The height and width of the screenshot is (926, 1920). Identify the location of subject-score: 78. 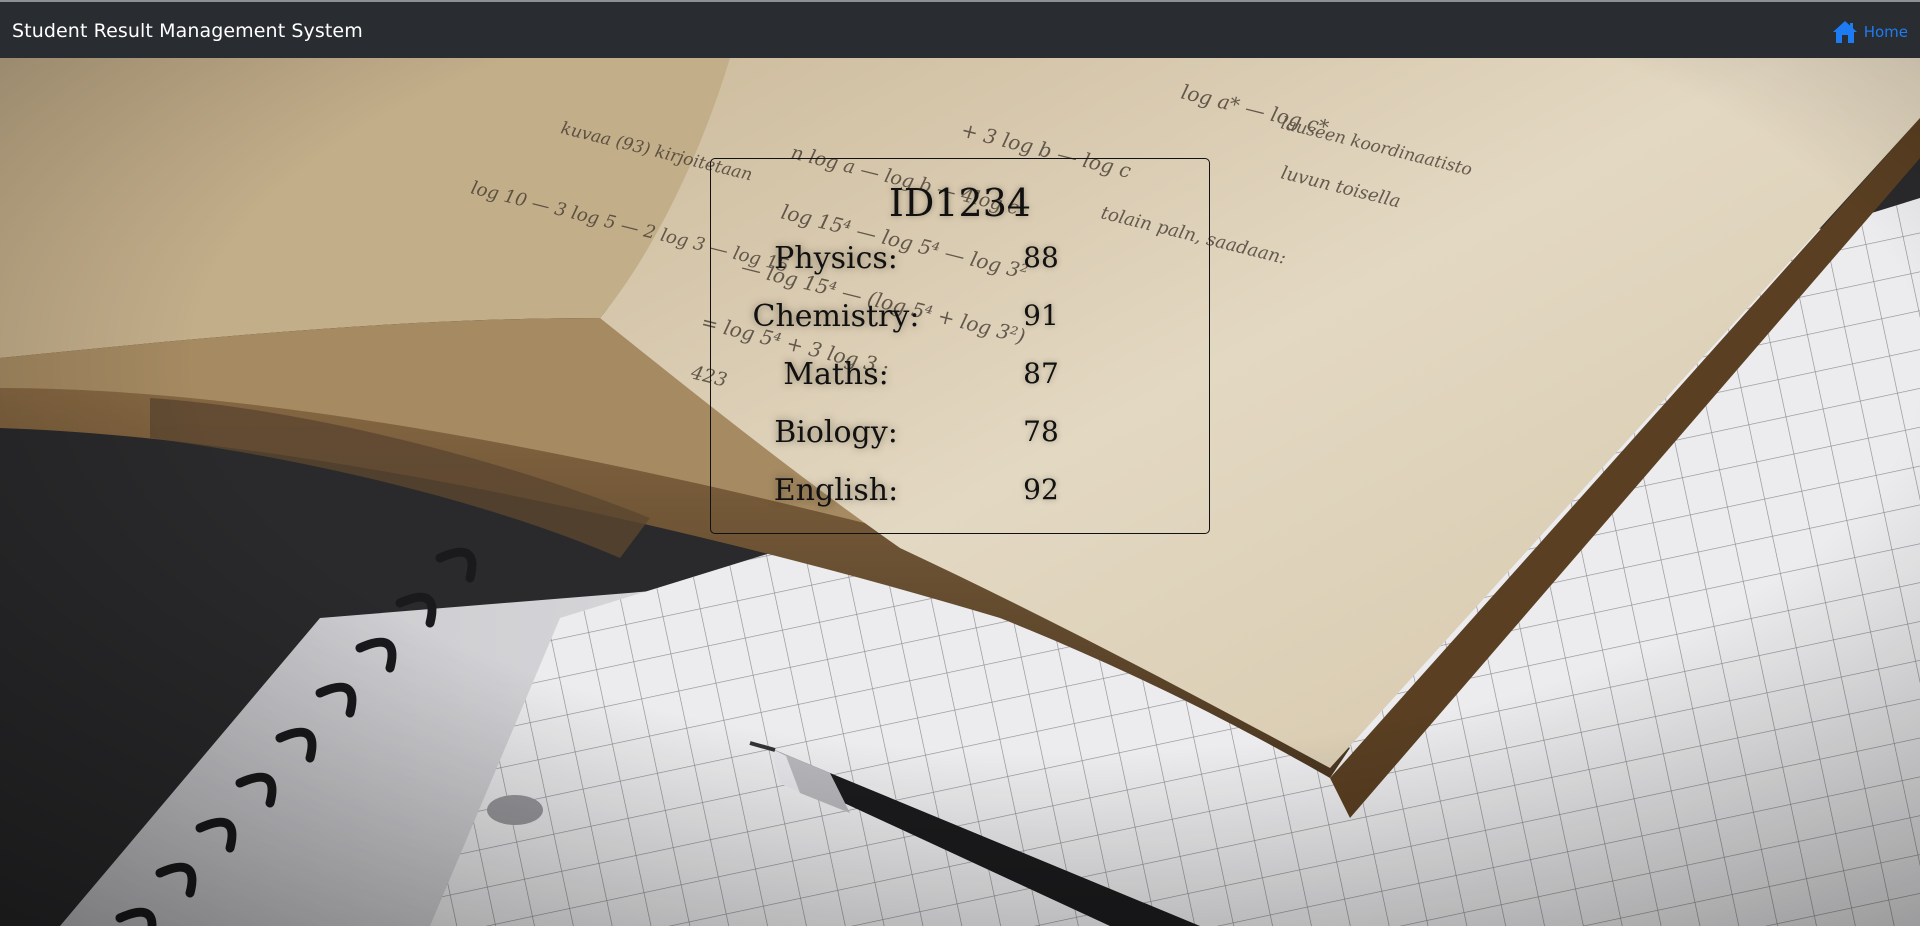
(1041, 431).